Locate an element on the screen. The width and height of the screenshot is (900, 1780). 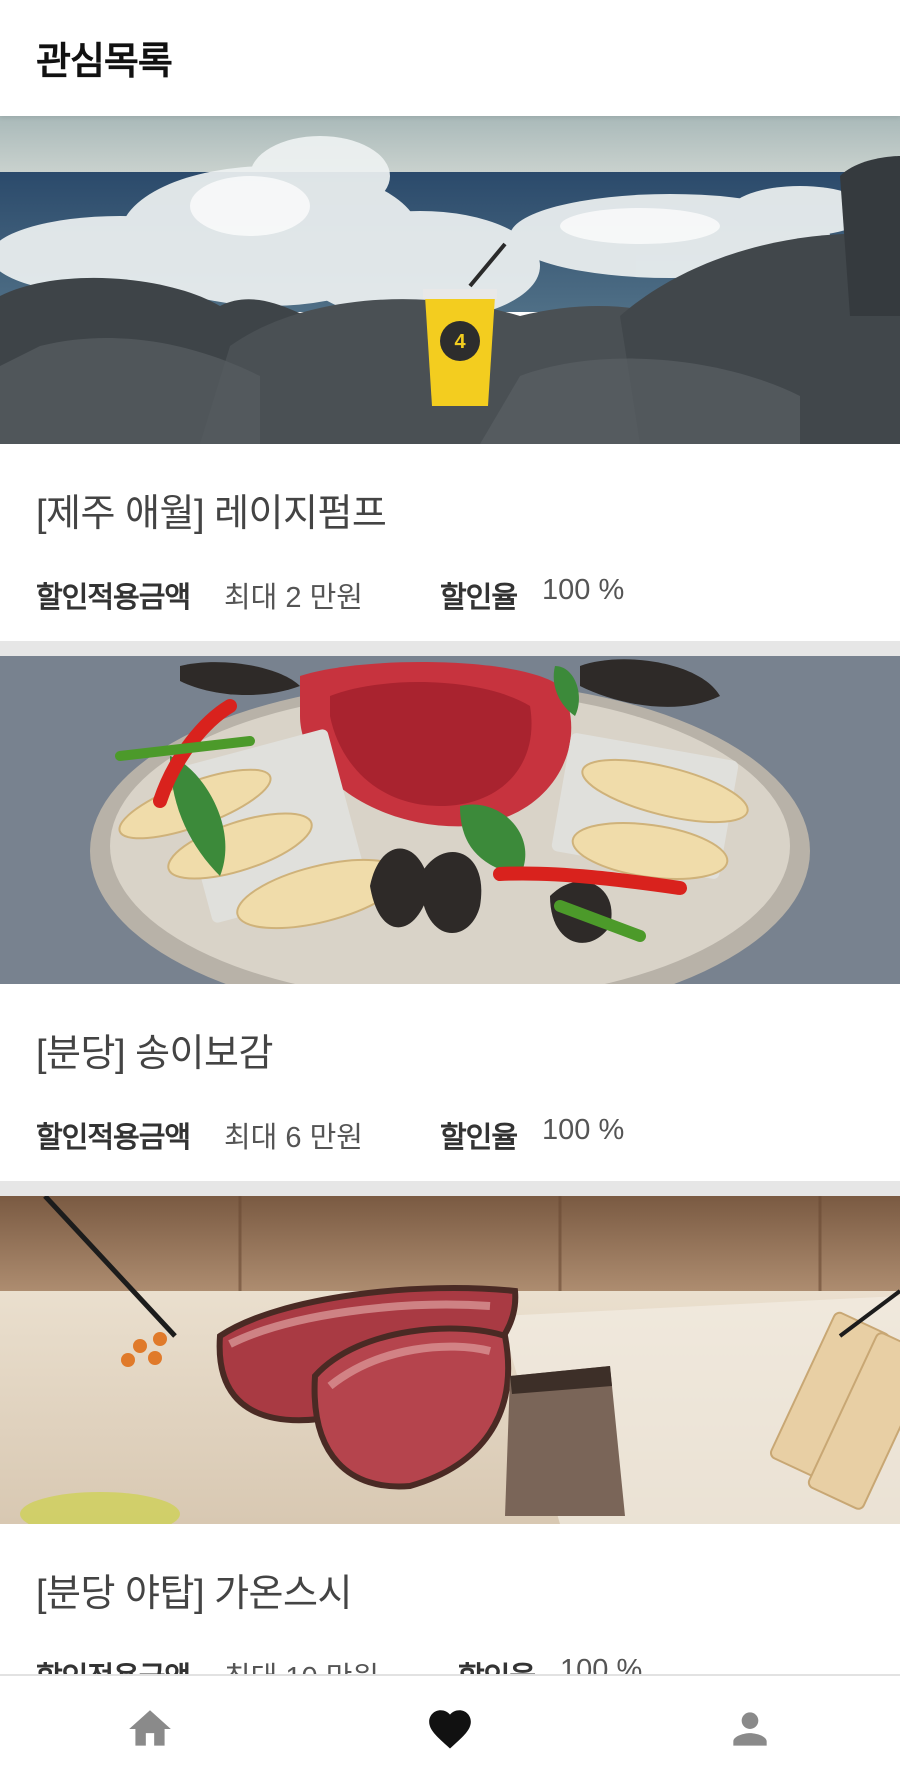
nav-home is located at coordinates (150, 1728).